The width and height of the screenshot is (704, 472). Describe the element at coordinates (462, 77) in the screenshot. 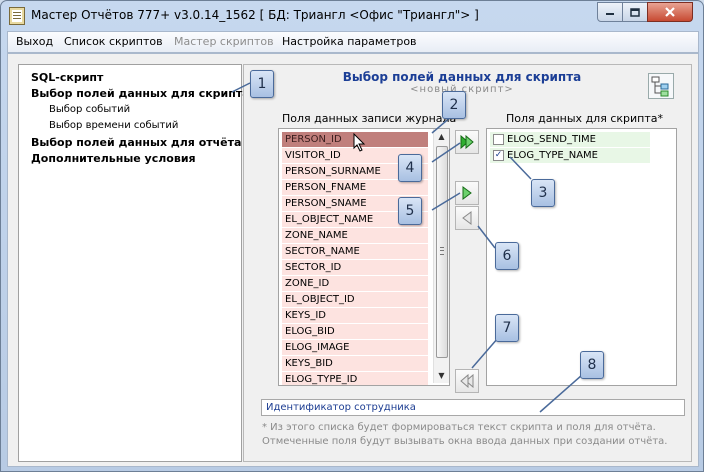

I see `page-title: Выбор полей данных для скрипта` at that location.